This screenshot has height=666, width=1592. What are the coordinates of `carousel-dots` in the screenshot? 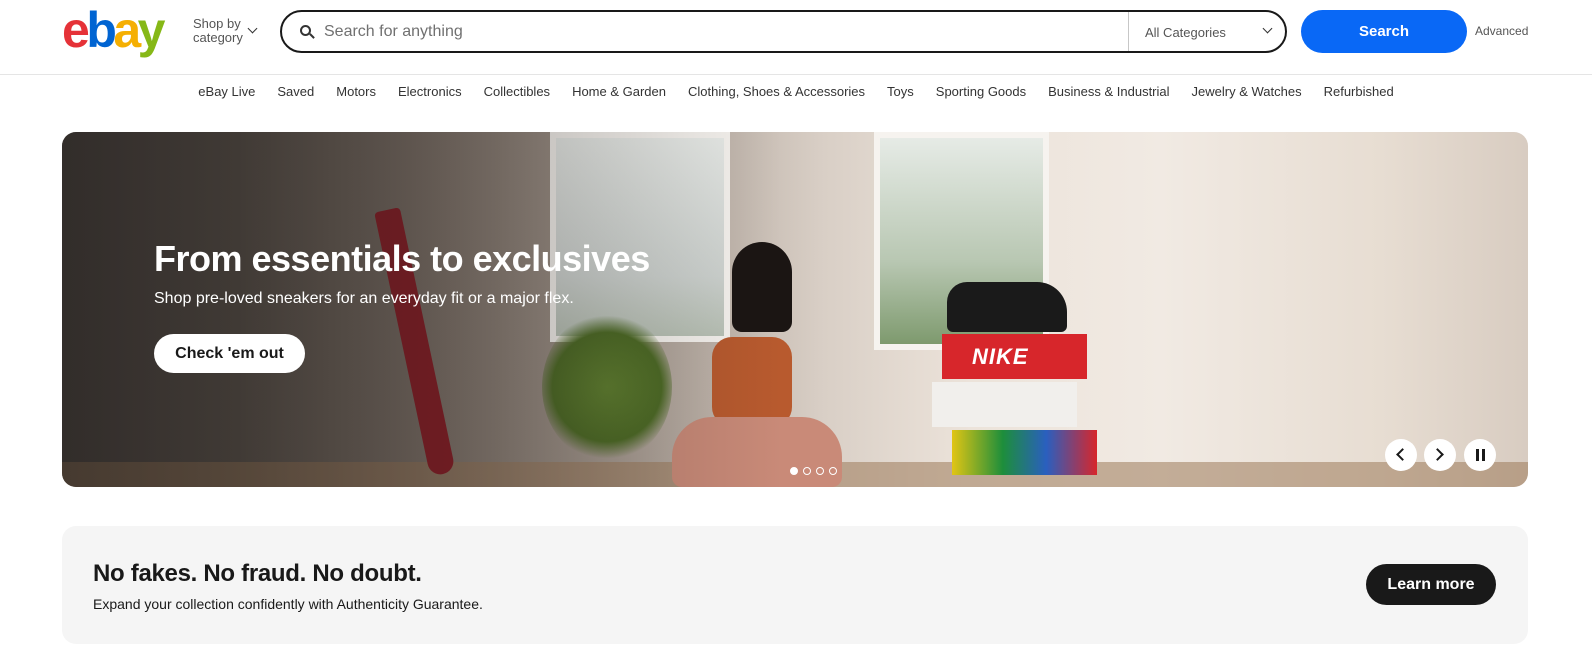 It's located at (816, 468).